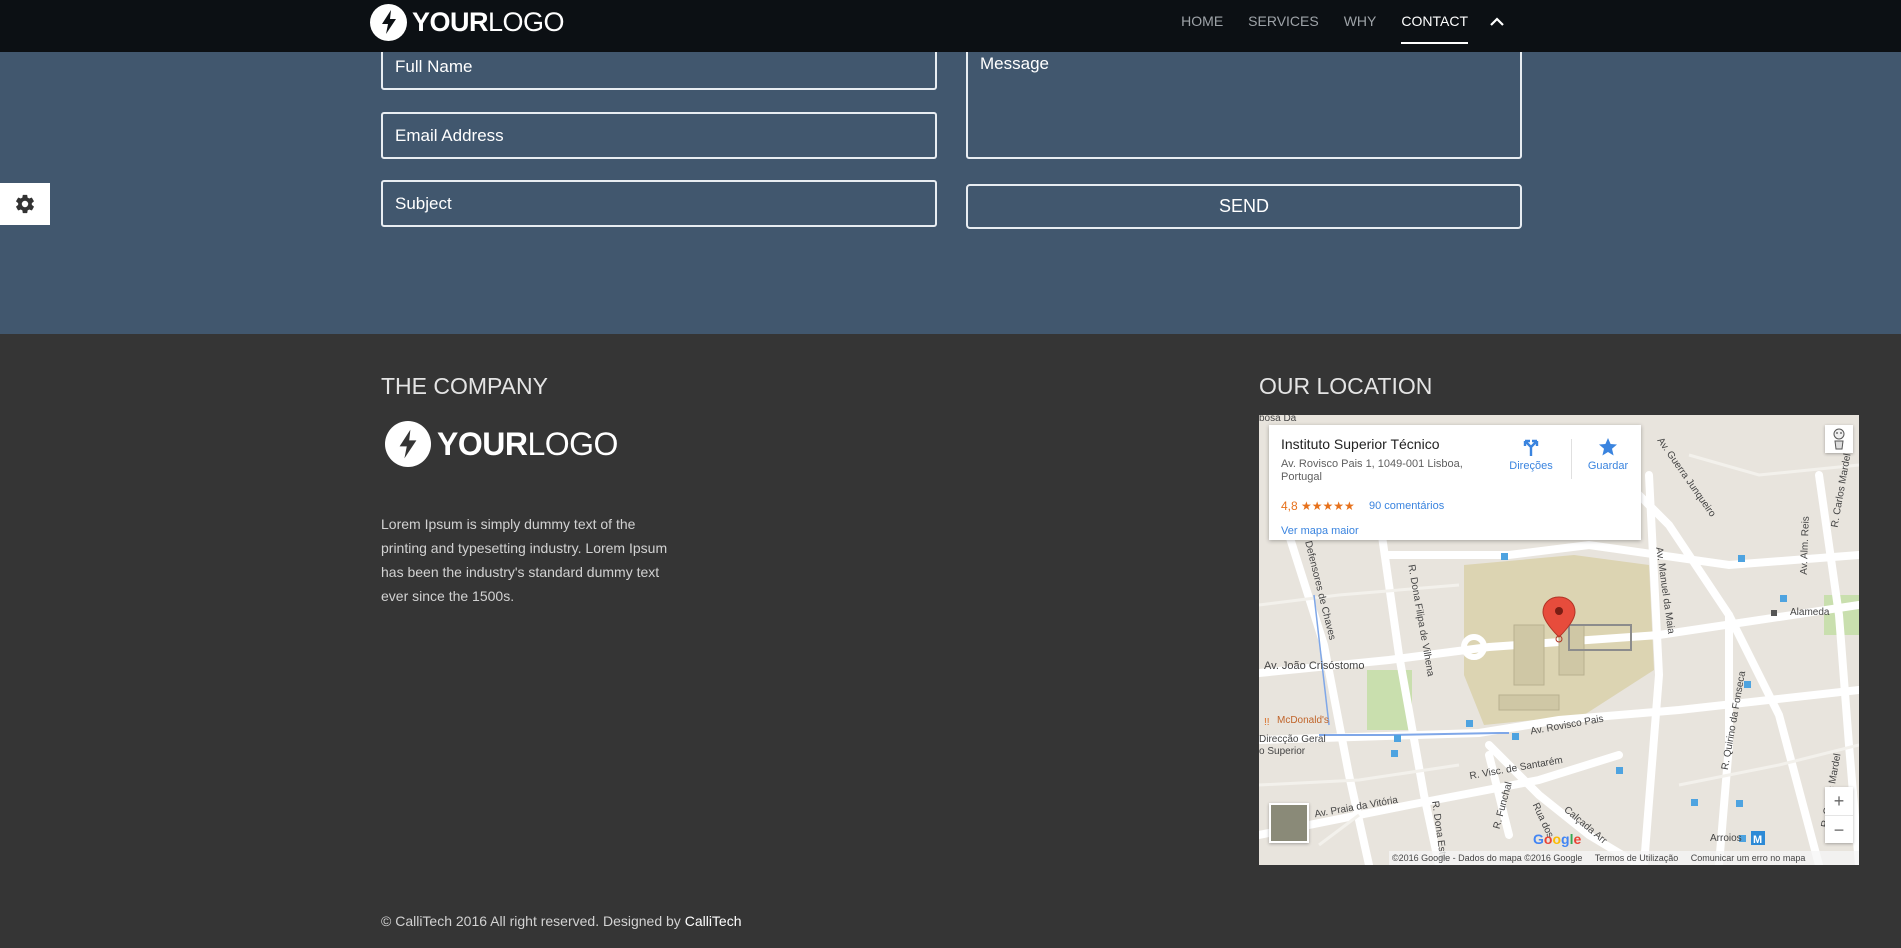 This screenshot has height=948, width=1901. I want to click on directions-button: Direções, so click(1531, 454).